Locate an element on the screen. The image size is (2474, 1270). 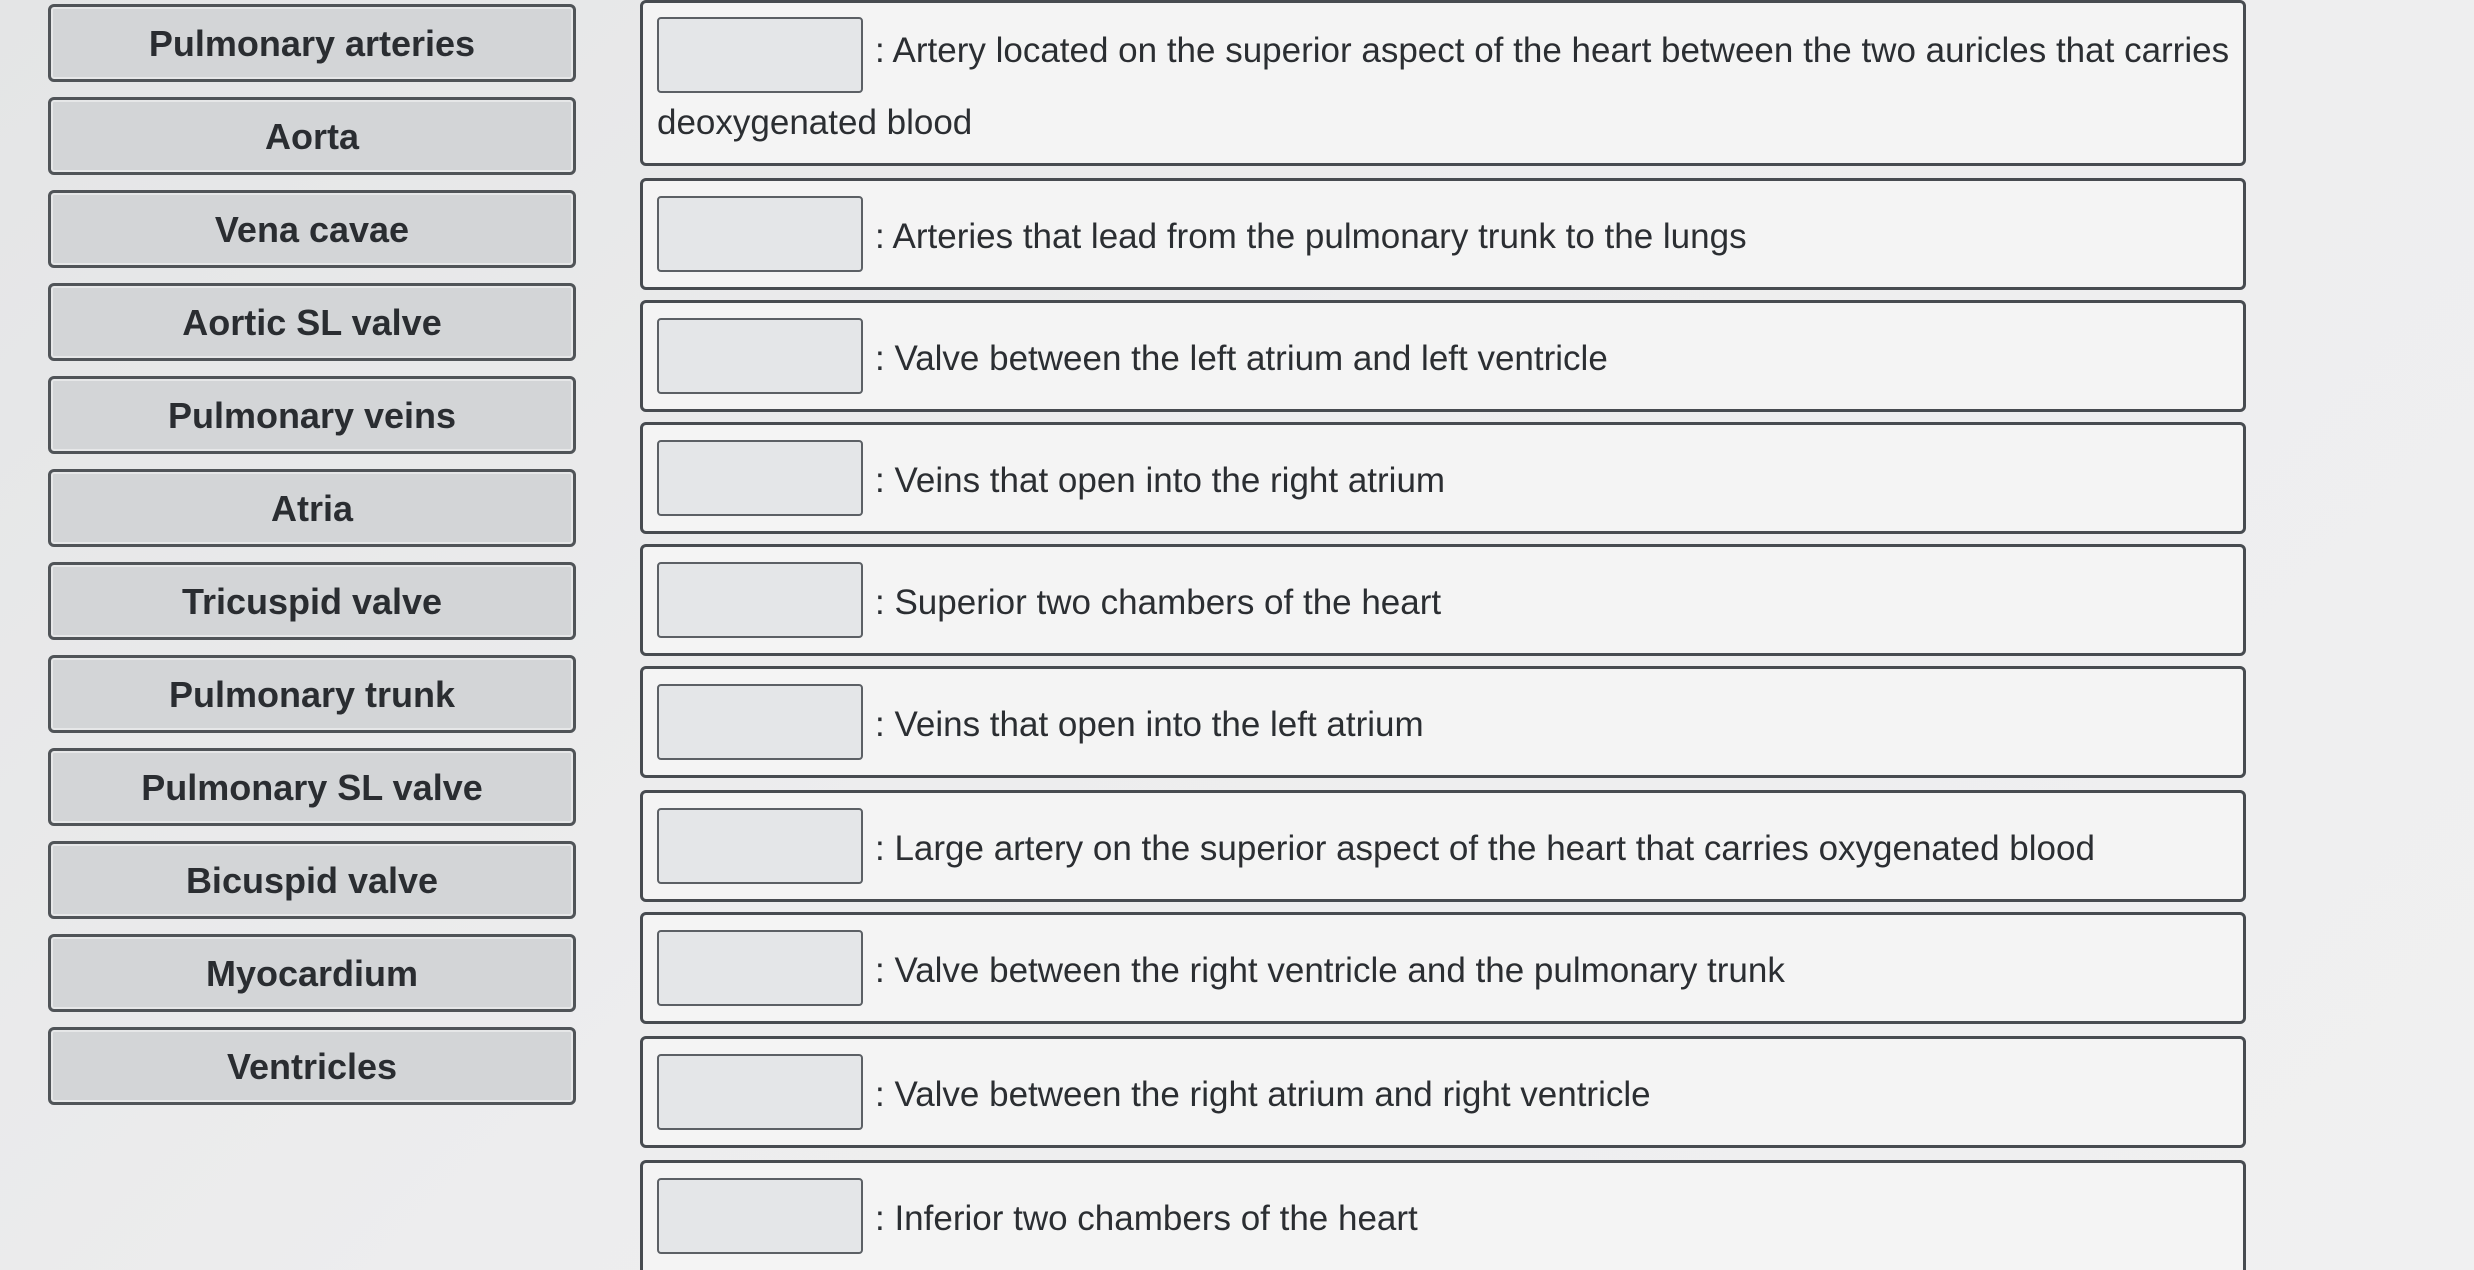
term-label: Bicuspid valve is located at coordinates (312, 880).